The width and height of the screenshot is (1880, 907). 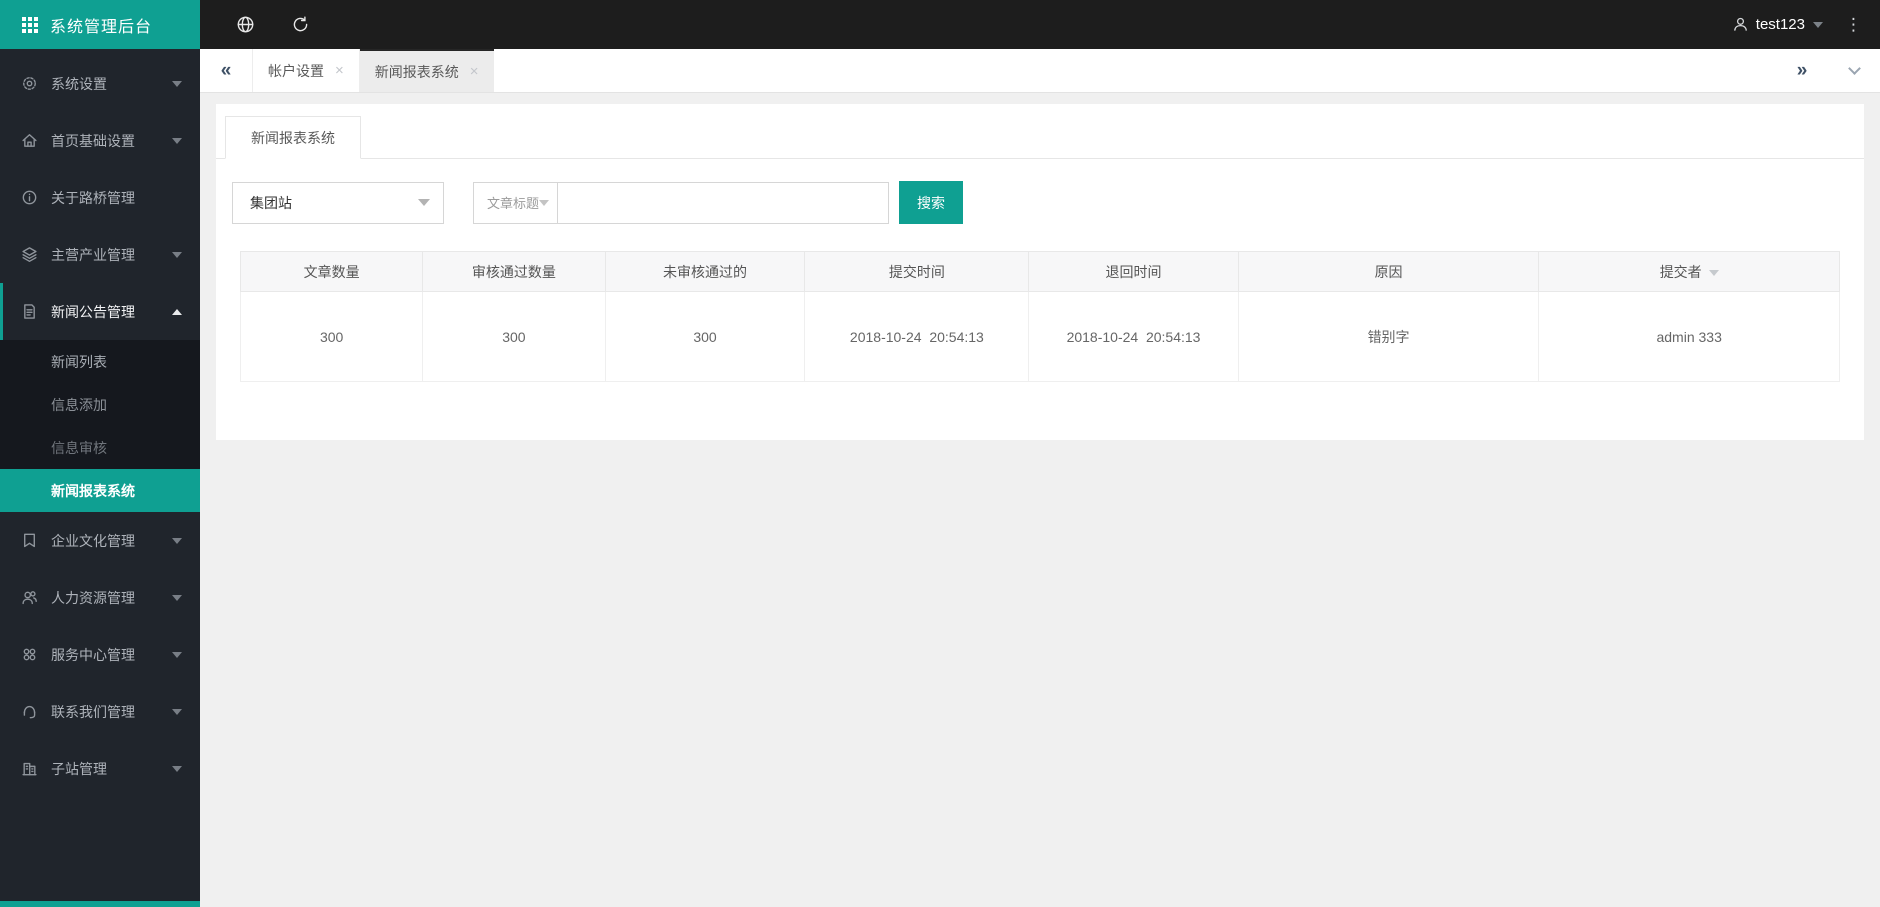 I want to click on user-menu: test123, so click(x=1777, y=24).